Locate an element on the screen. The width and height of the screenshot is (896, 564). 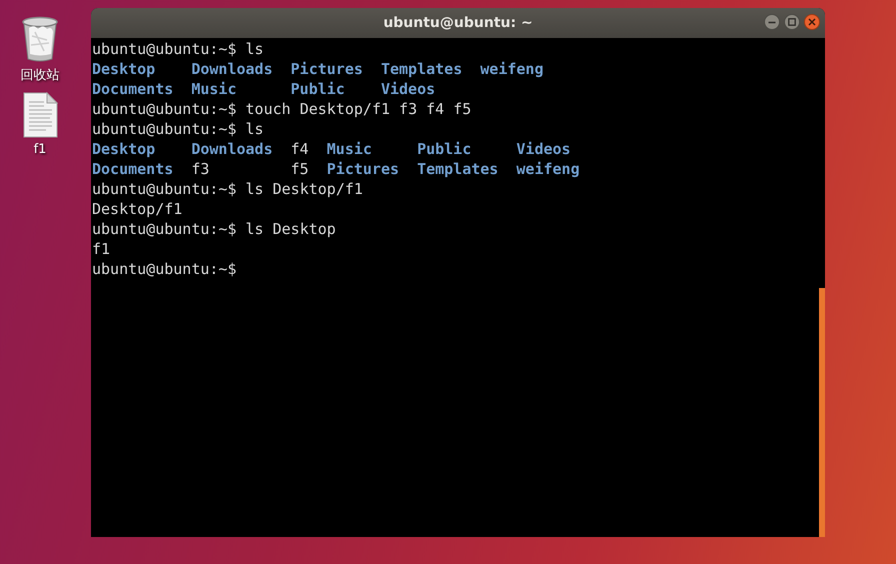
text-file-icon is located at coordinates (40, 115).